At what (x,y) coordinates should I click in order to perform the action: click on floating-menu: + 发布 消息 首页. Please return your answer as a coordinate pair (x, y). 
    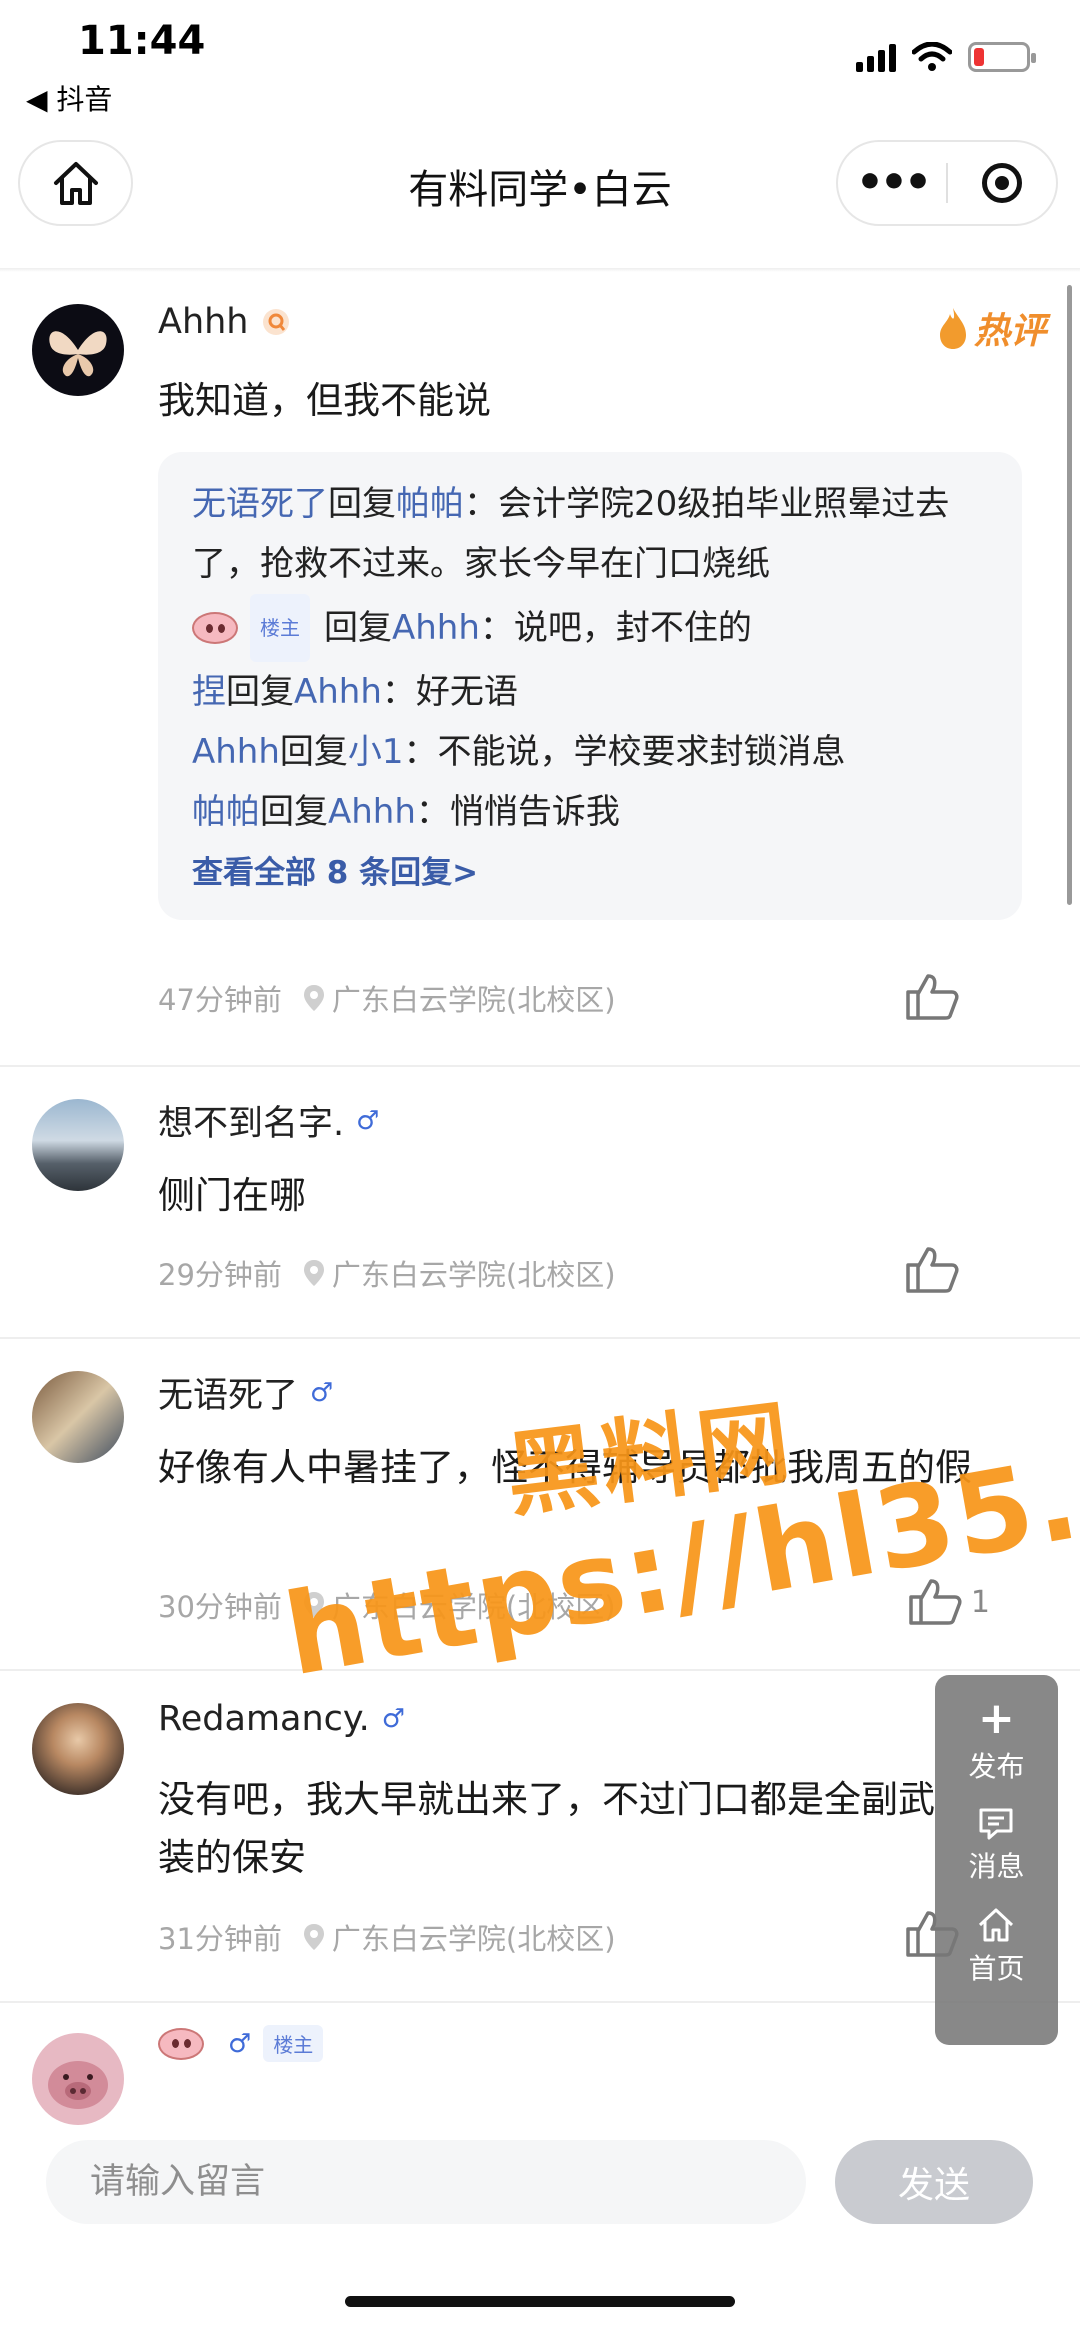
    Looking at the image, I should click on (996, 1860).